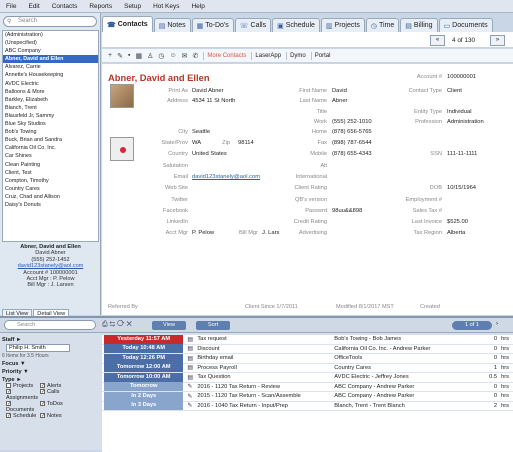 This screenshot has height=452, width=513. Describe the element at coordinates (65, 6) in the screenshot. I see `menu-contacts: Contacts` at that location.